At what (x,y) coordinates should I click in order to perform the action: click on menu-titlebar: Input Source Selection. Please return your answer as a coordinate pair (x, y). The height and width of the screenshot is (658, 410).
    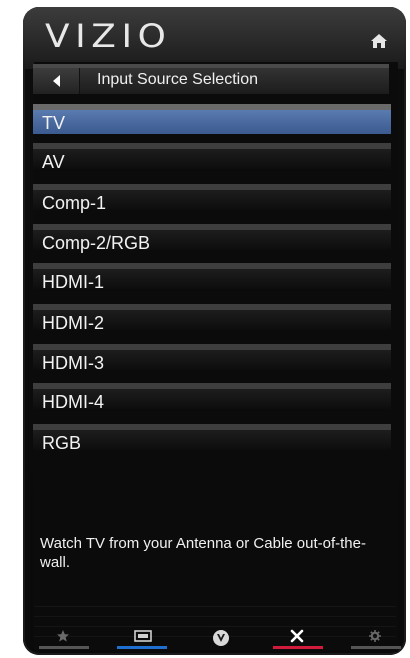
    Looking at the image, I should click on (211, 79).